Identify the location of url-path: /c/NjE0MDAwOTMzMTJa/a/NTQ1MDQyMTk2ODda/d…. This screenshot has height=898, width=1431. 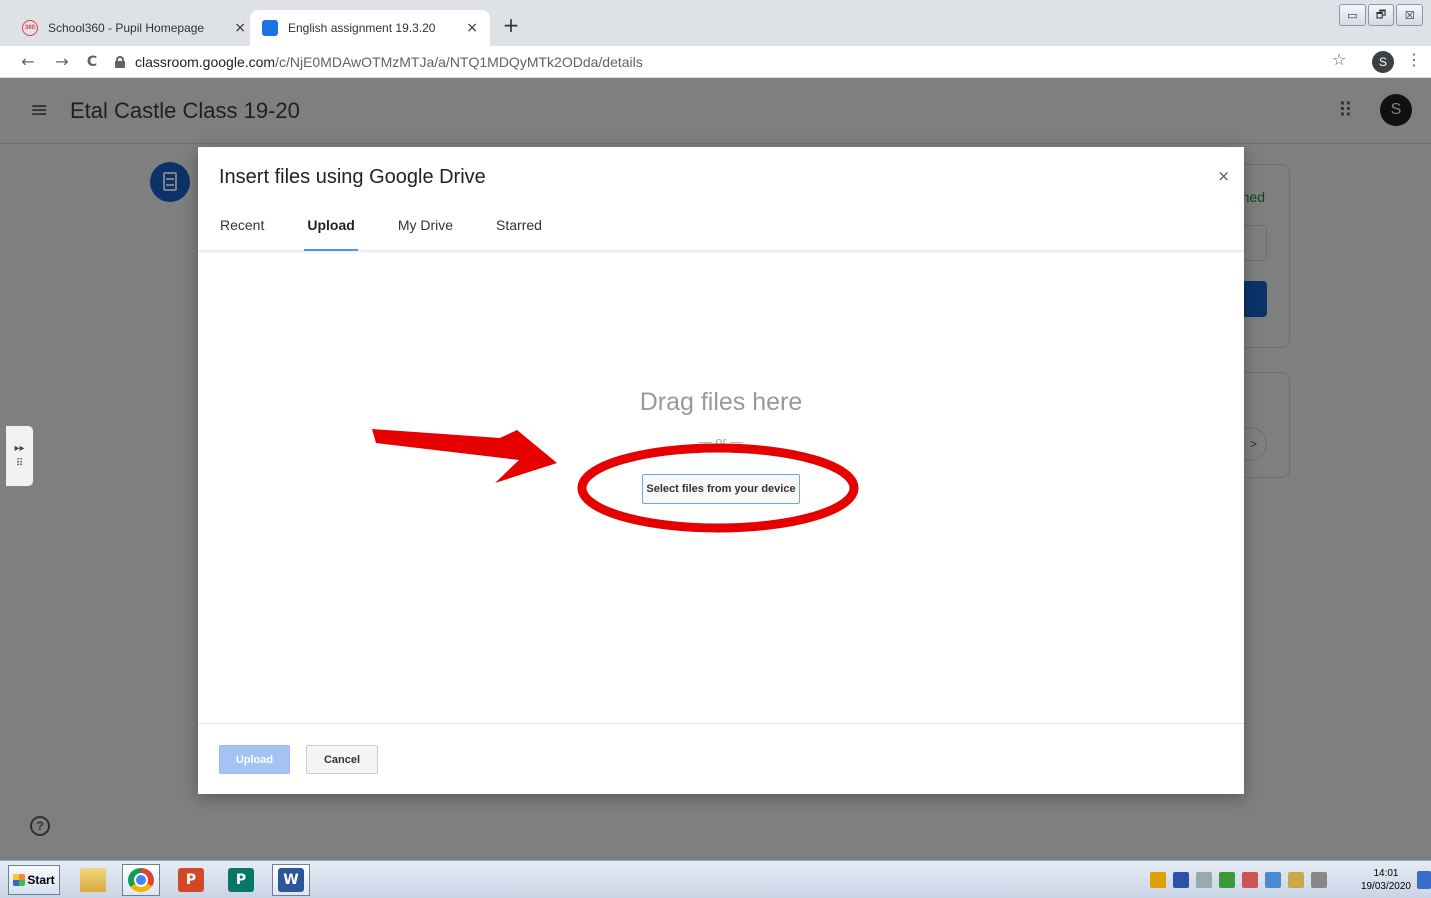
(459, 62).